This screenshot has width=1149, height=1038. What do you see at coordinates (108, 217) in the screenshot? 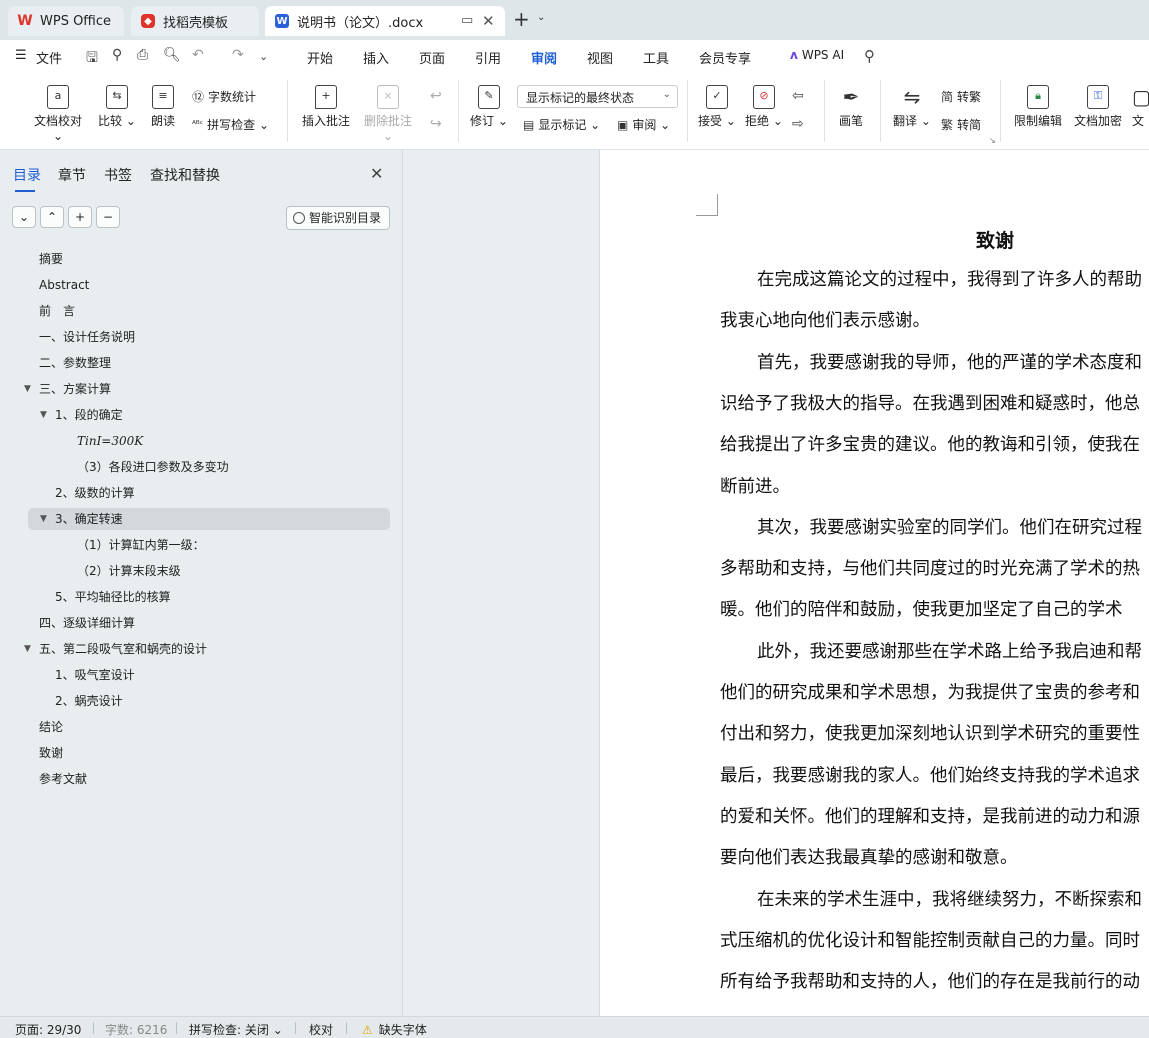
I see `remove-heading-button: −` at bounding box center [108, 217].